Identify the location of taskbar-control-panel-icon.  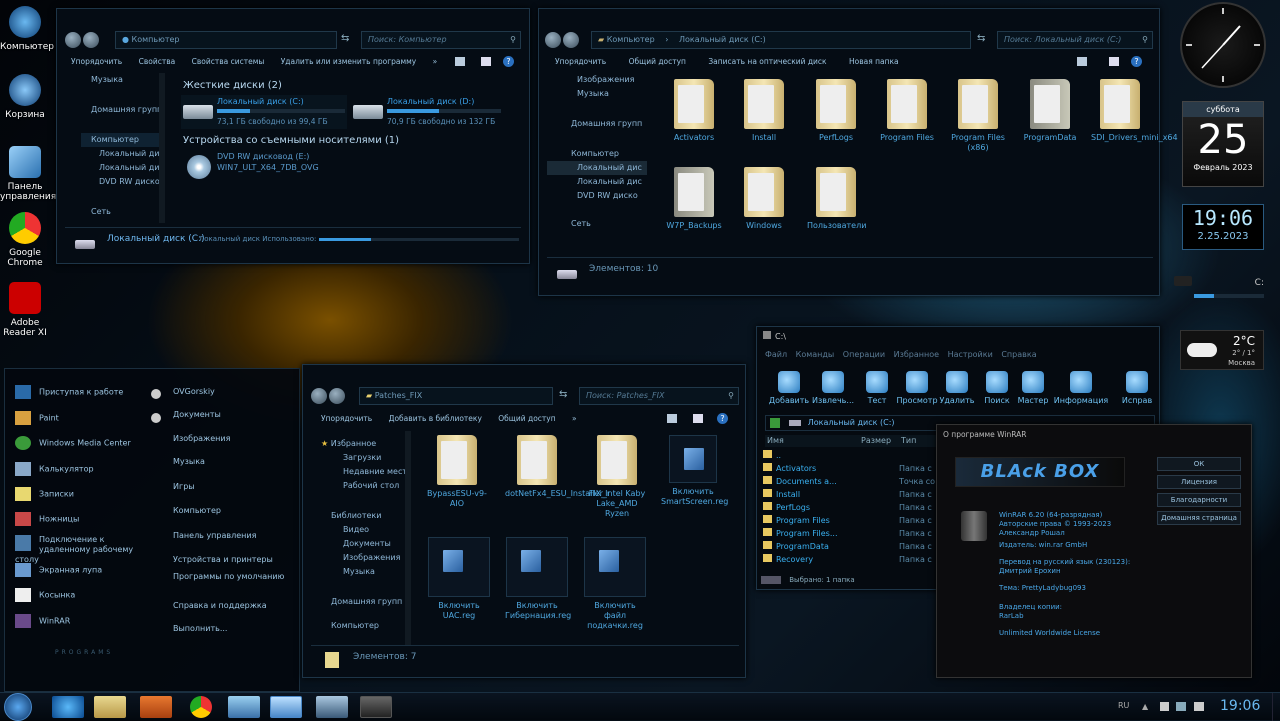
(286, 707).